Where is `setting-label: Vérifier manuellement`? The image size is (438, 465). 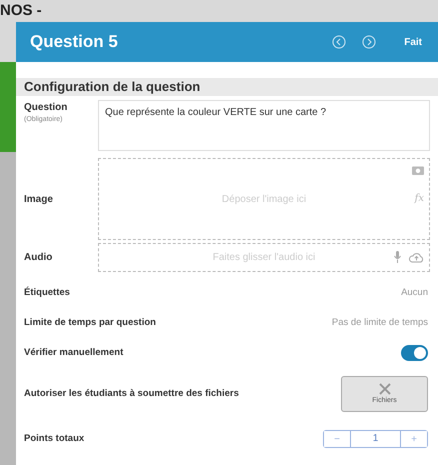
setting-label: Vérifier manuellement is located at coordinates (74, 353).